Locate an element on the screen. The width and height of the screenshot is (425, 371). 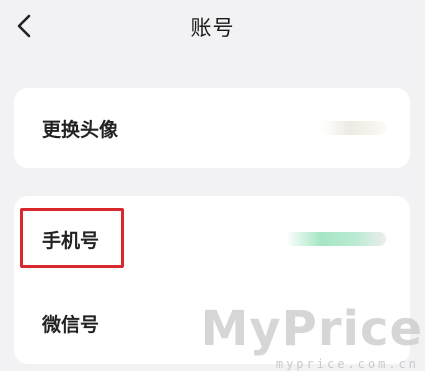
change-avatar-label: 更换头像 is located at coordinates (80, 129).